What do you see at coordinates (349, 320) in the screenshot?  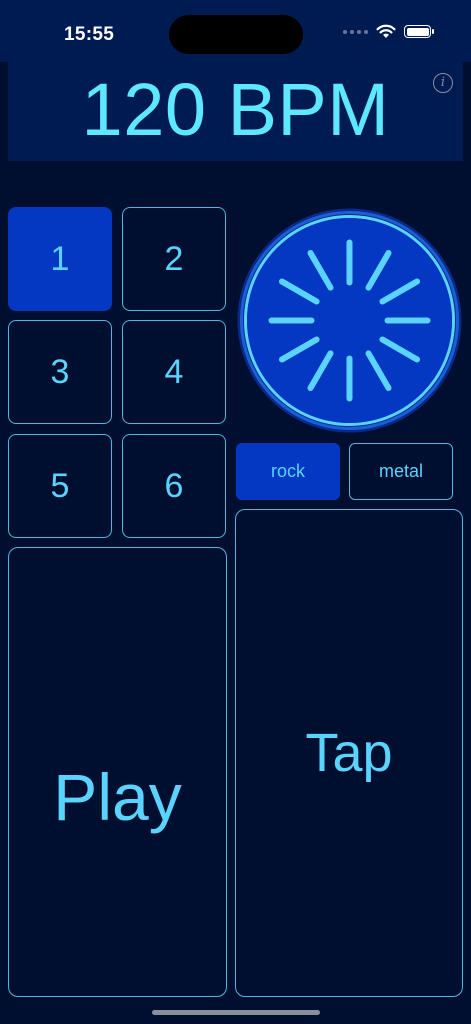 I see `rotary-dial-icon` at bounding box center [349, 320].